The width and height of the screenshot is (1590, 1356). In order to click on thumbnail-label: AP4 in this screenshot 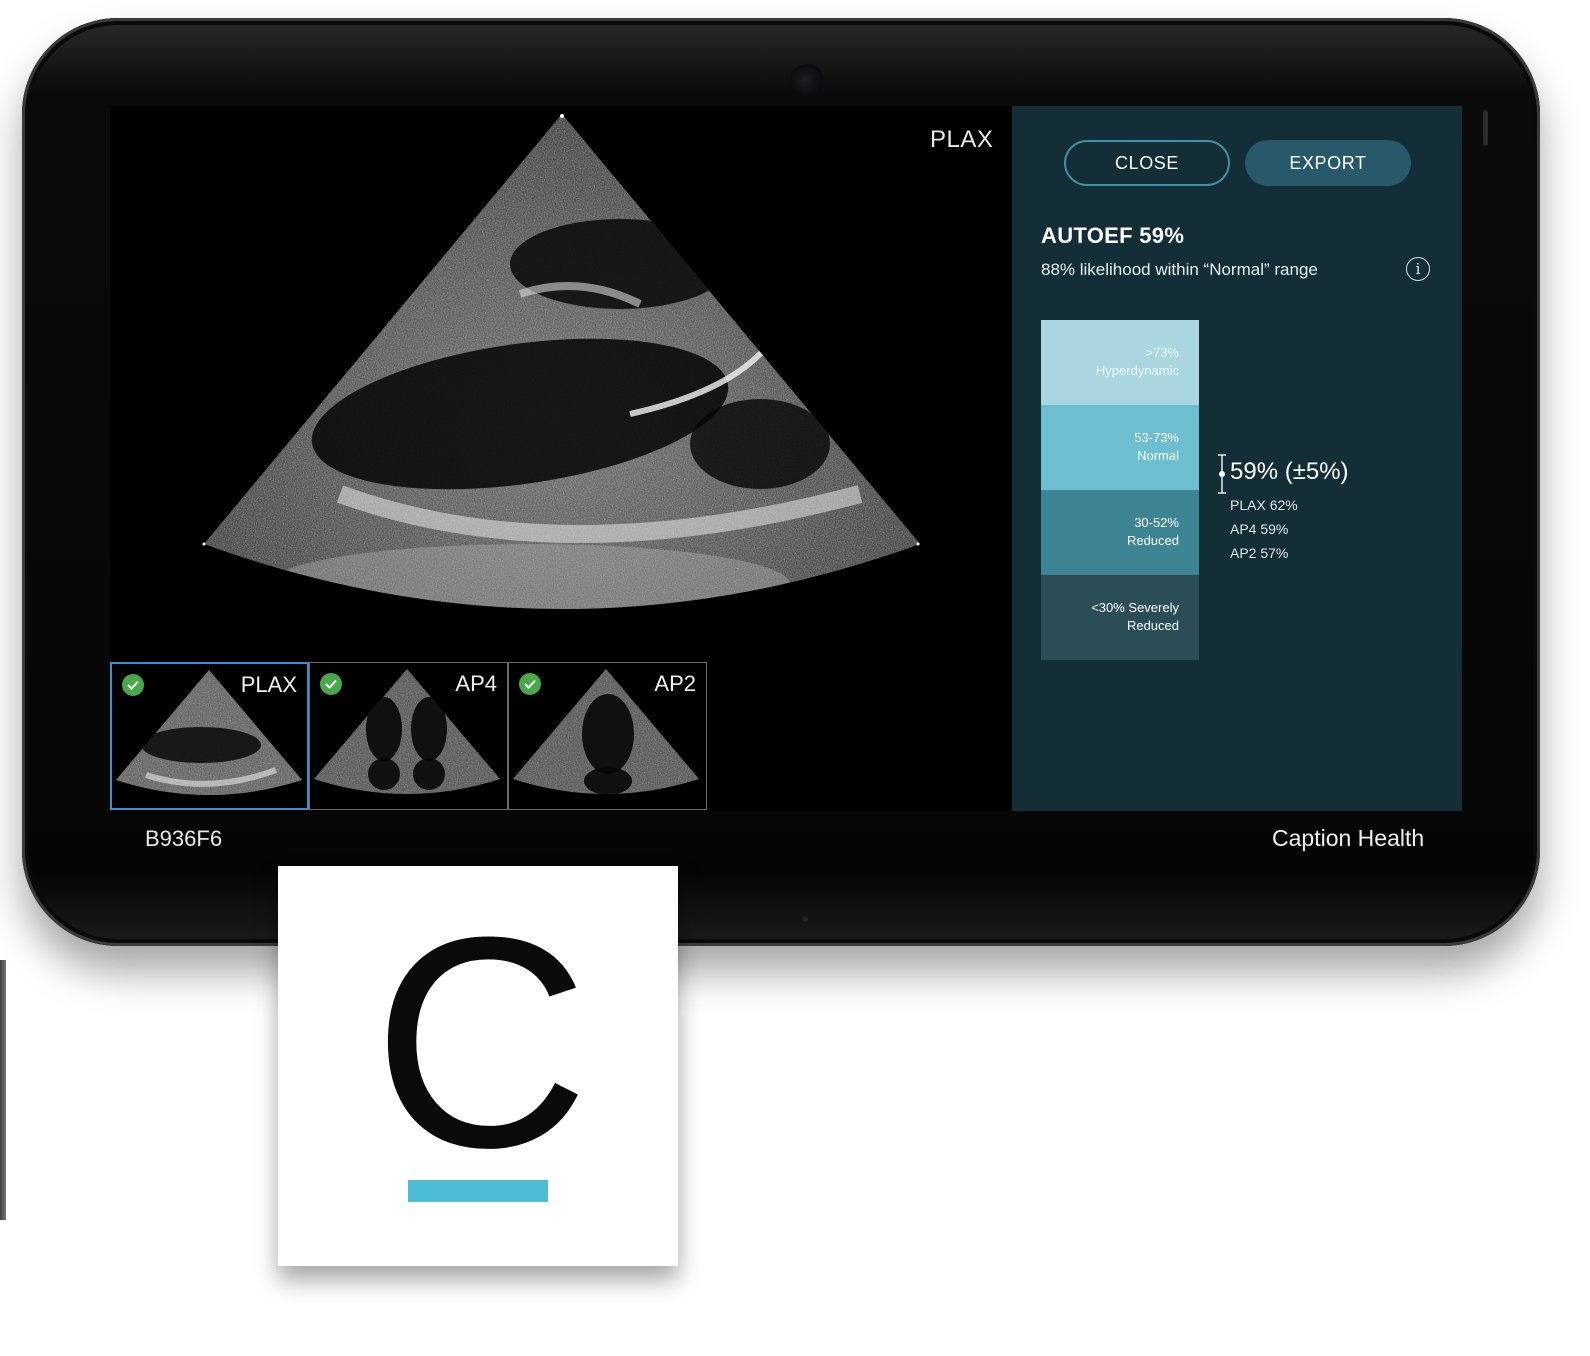, I will do `click(476, 683)`.